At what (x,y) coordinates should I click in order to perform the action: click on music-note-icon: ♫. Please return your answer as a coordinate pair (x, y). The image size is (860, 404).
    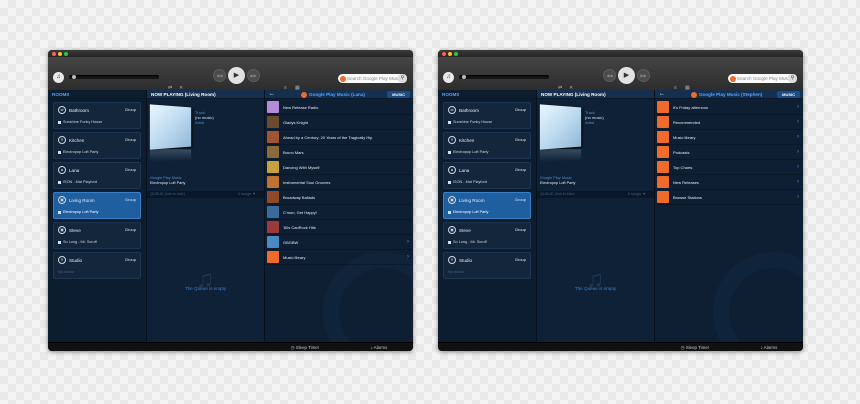
    Looking at the image, I should click on (595, 279).